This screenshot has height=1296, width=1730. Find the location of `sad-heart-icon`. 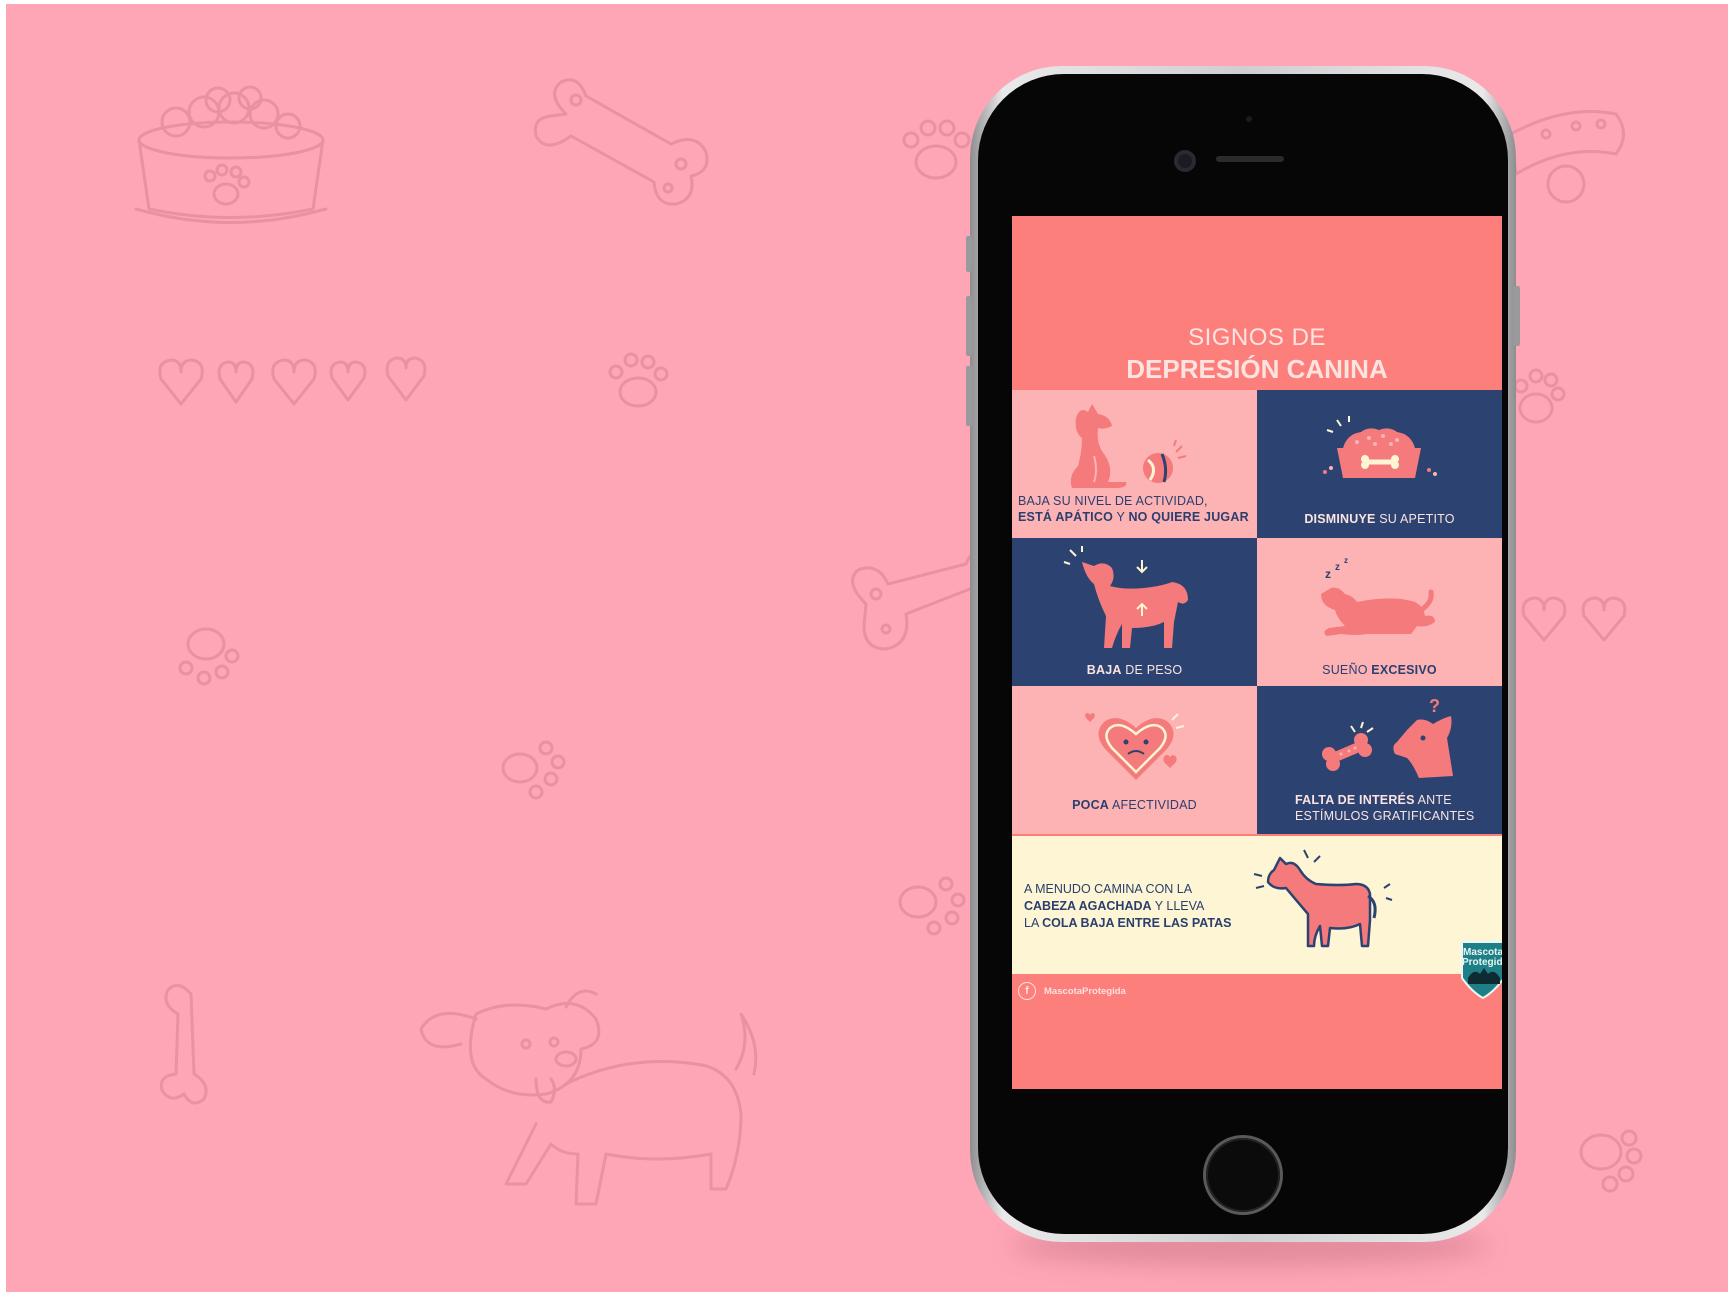

sad-heart-icon is located at coordinates (1135, 746).